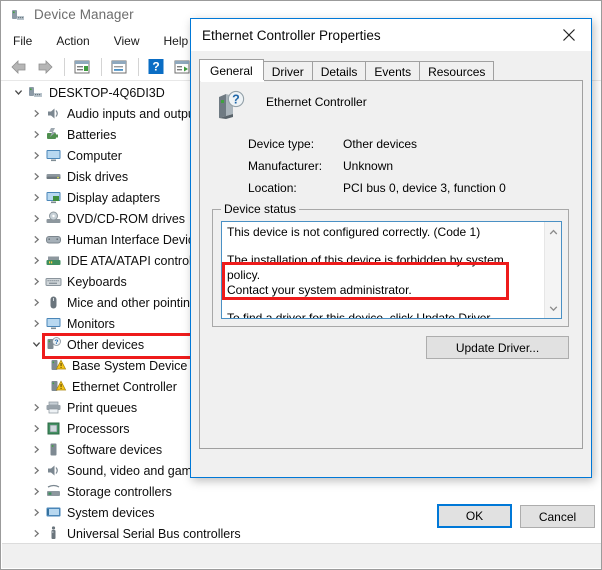 The height and width of the screenshot is (570, 602). What do you see at coordinates (53, 533) in the screenshot?
I see `usb-icon` at bounding box center [53, 533].